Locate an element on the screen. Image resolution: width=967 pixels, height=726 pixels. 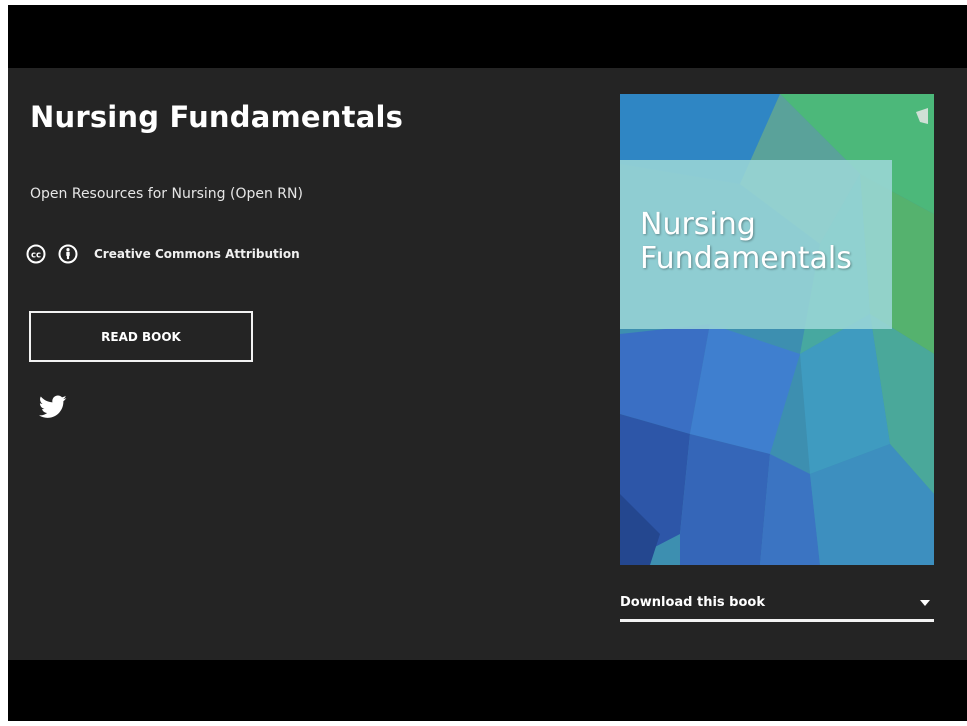
book-publisher: Open Resources for Nursing (Open RN) is located at coordinates (166, 194).